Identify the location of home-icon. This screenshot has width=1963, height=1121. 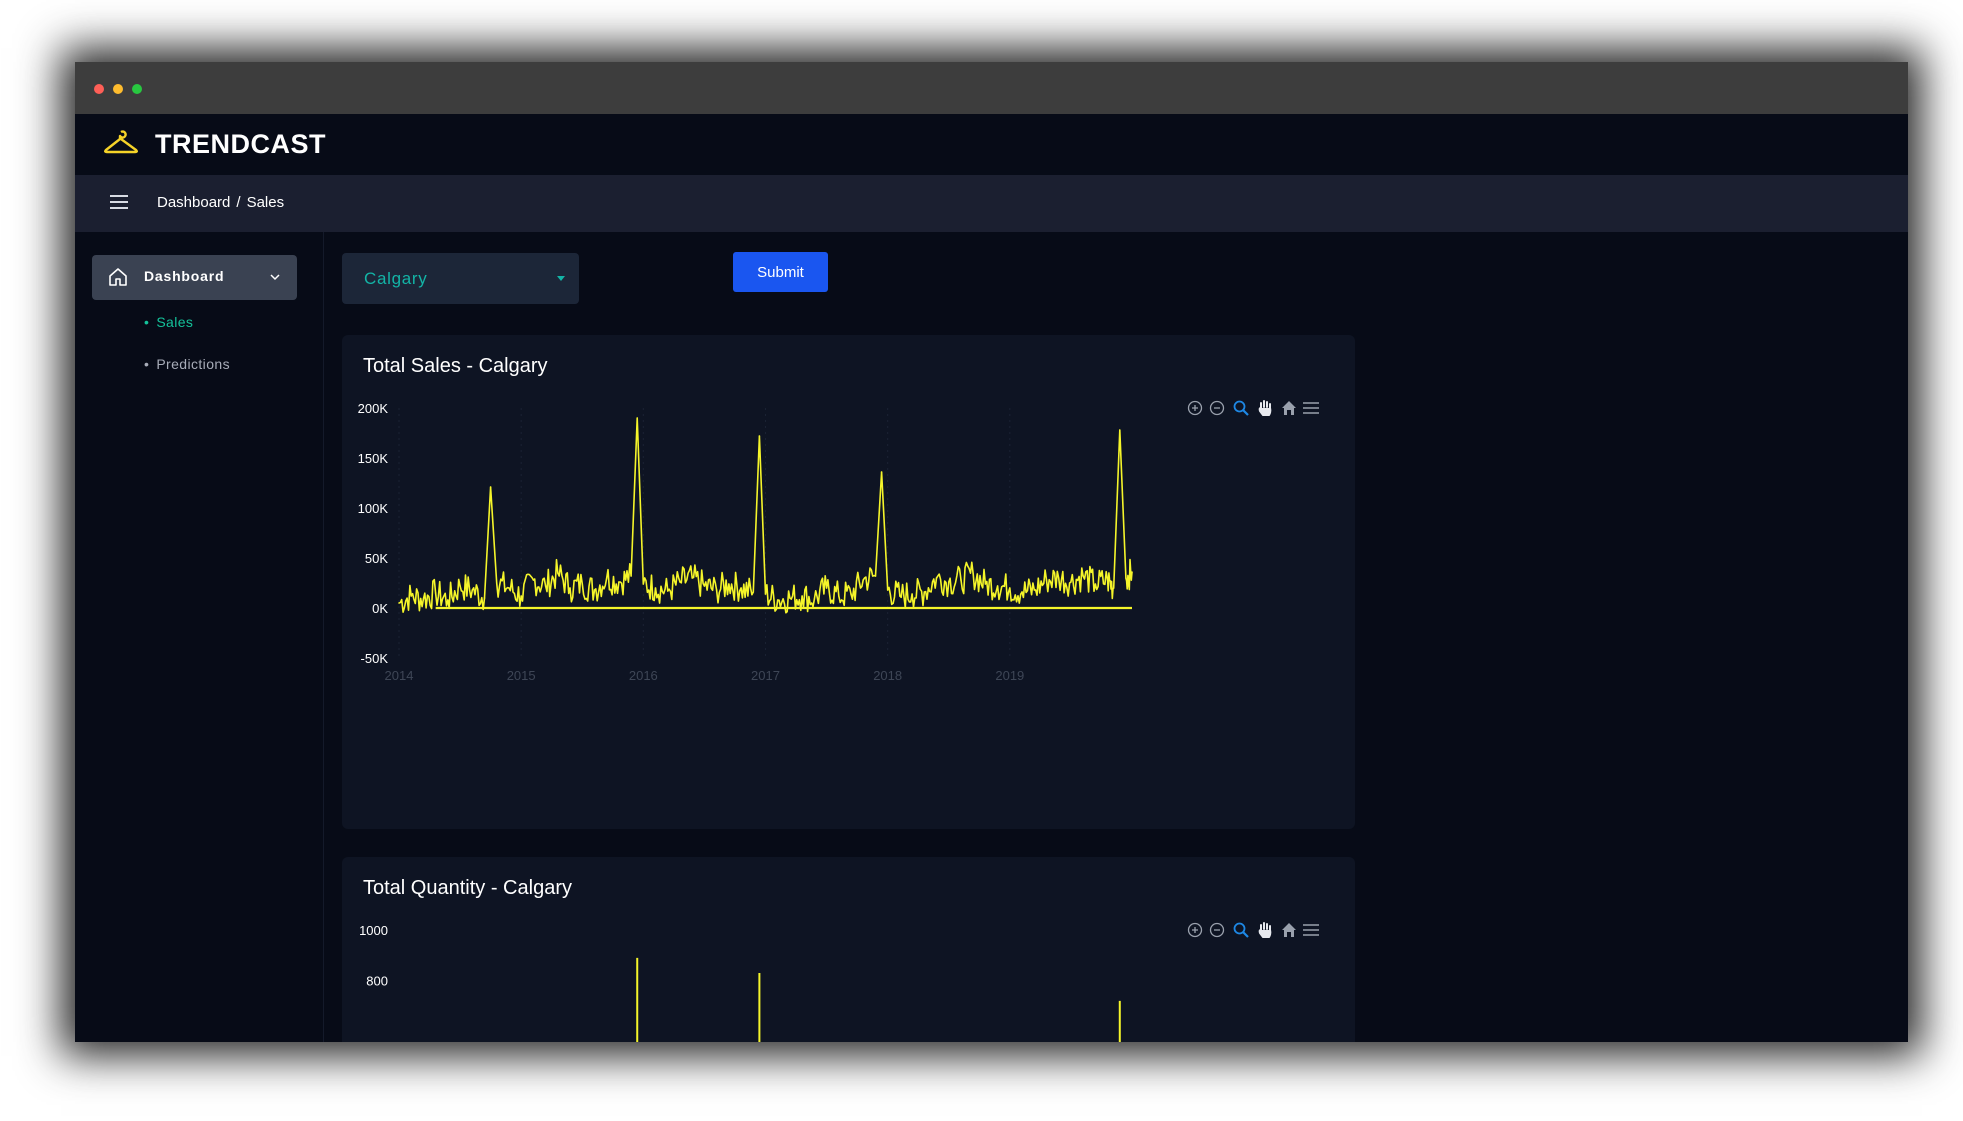
(118, 277).